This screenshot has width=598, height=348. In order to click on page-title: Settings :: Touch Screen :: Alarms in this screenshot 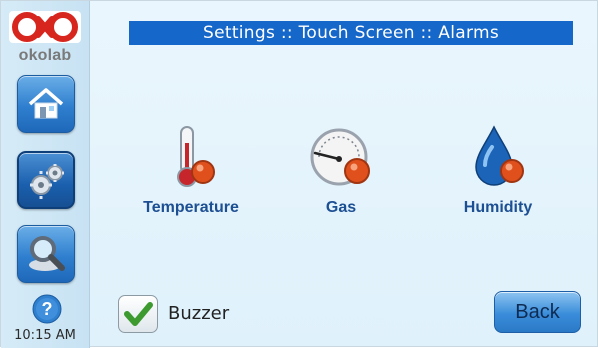, I will do `click(351, 33)`.